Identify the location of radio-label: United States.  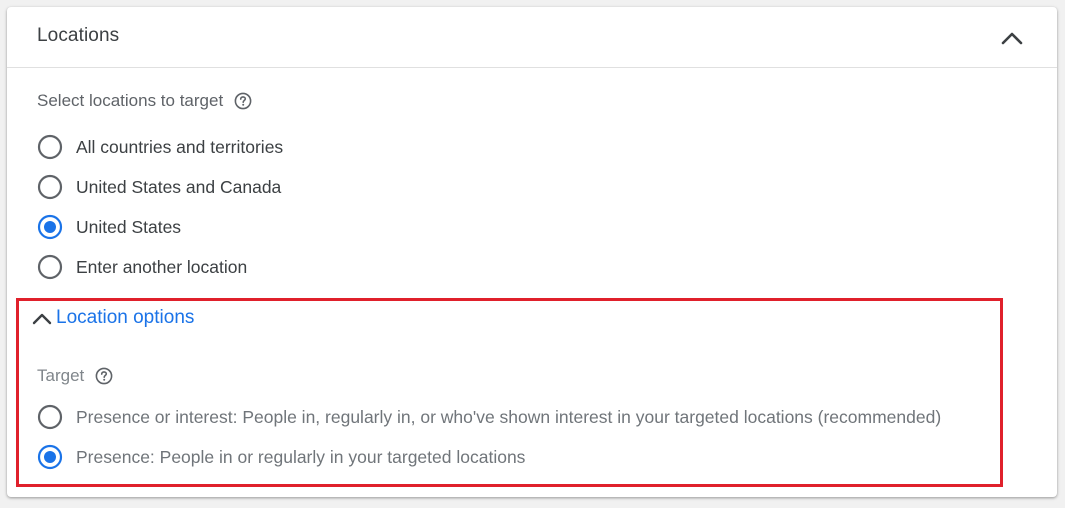
(129, 226).